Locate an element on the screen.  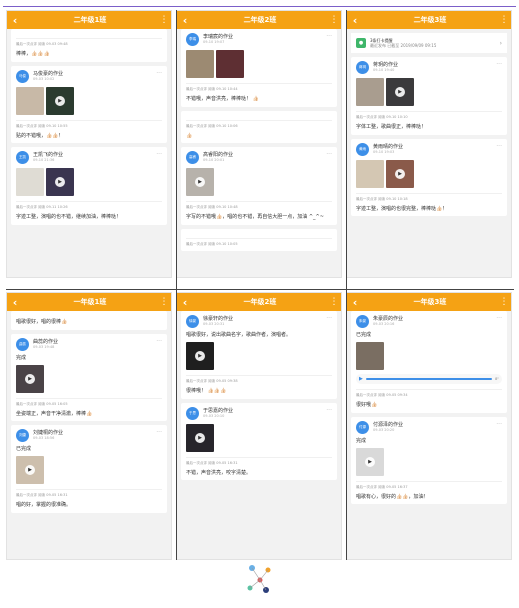
avatar: 马俊 is located at coordinates (22, 76).